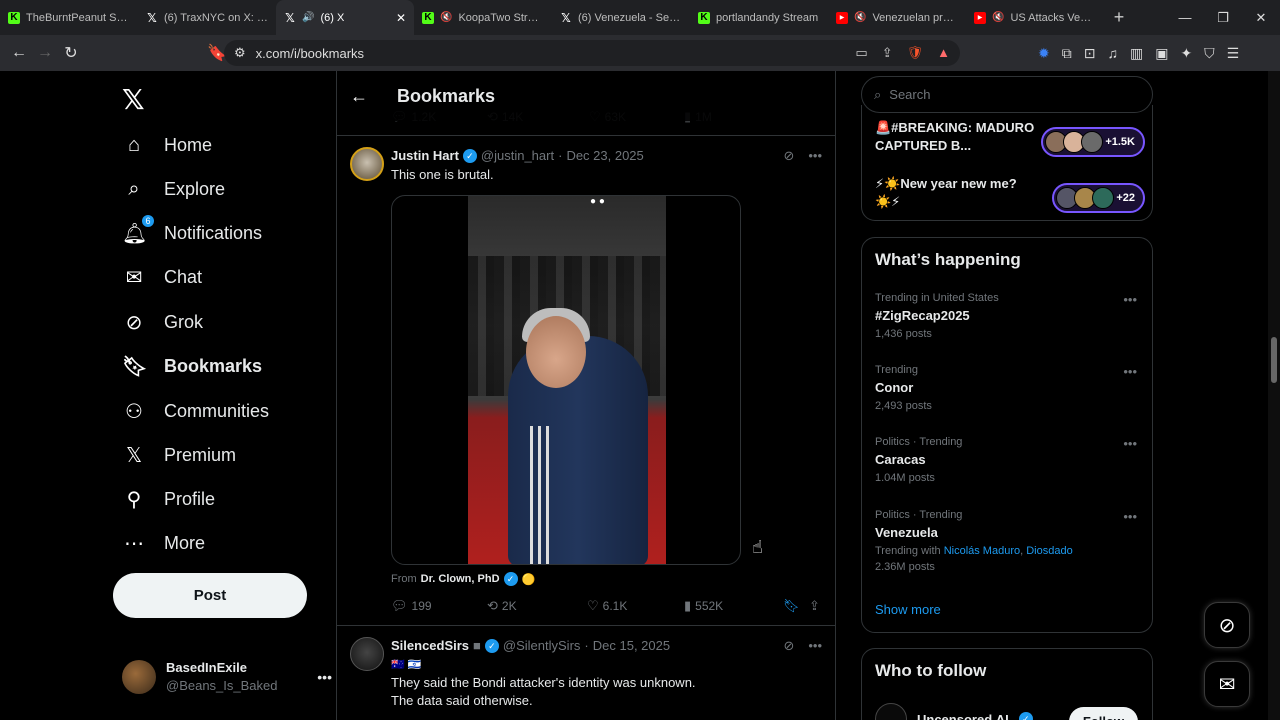  Describe the element at coordinates (631, 645) in the screenshot. I see `tweet-date: Dec 15, 2025` at that location.